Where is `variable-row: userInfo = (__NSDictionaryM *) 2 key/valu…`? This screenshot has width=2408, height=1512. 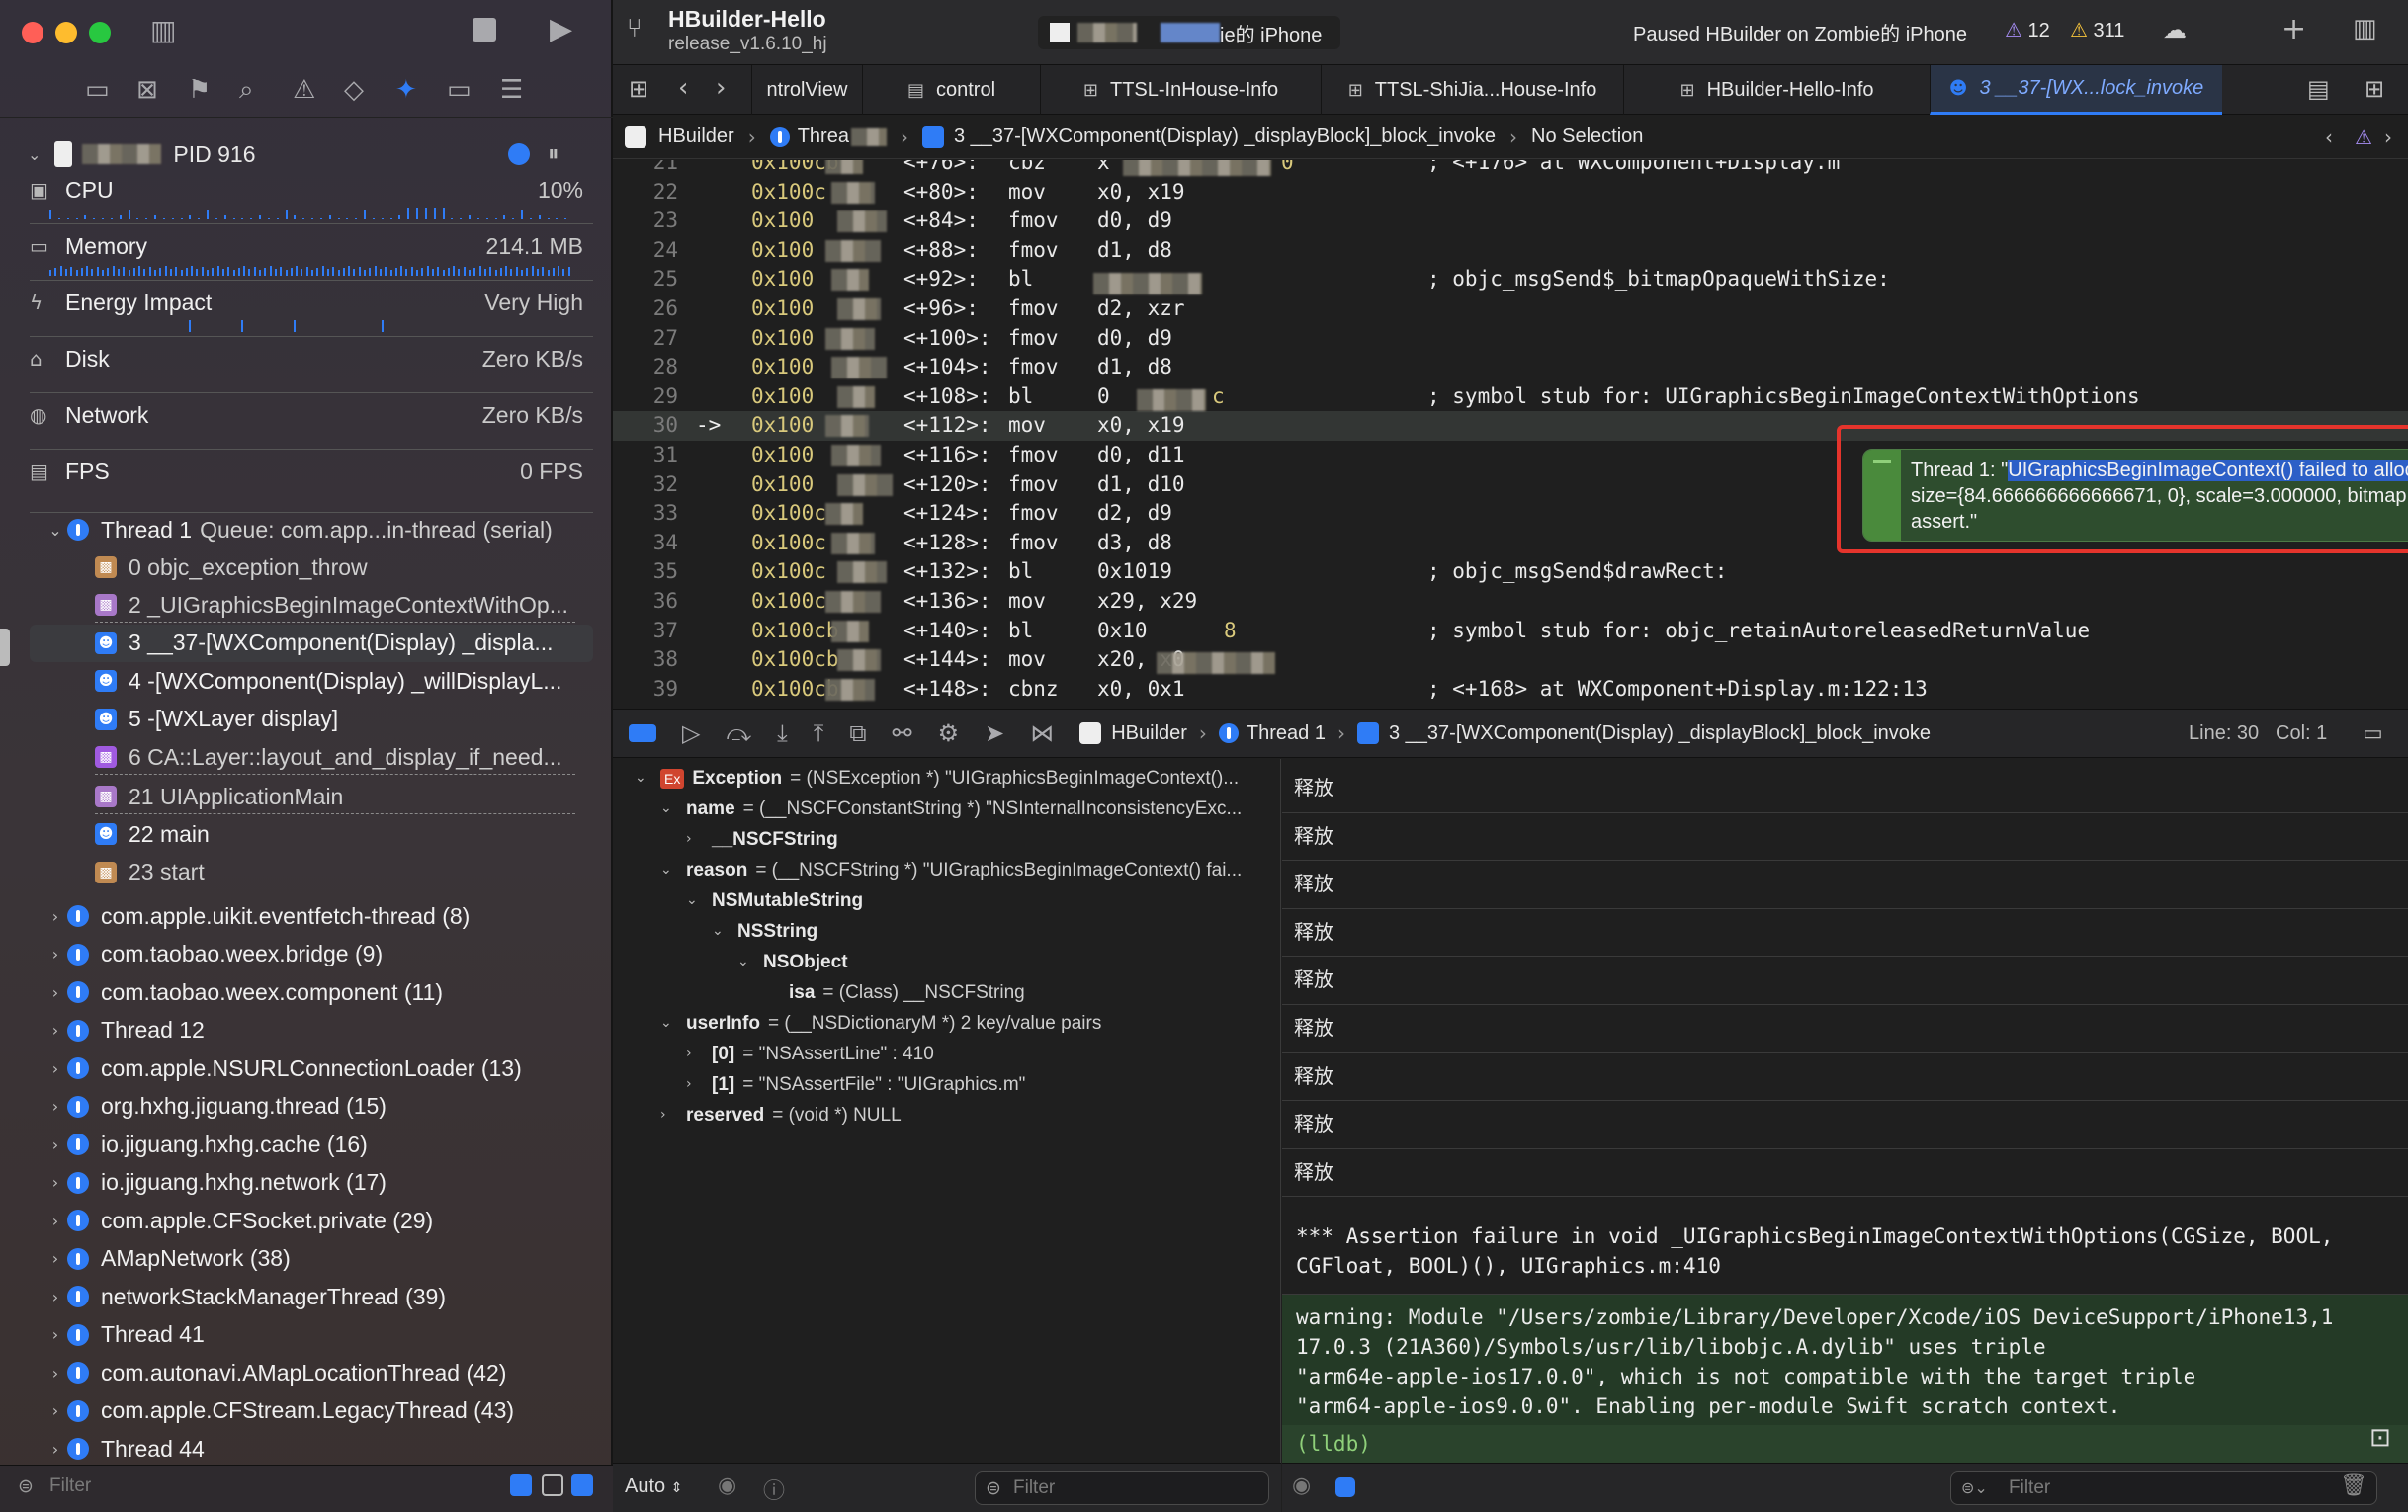
variable-row: userInfo = (__NSDictionaryM *) 2 key/valu… is located at coordinates (893, 1024).